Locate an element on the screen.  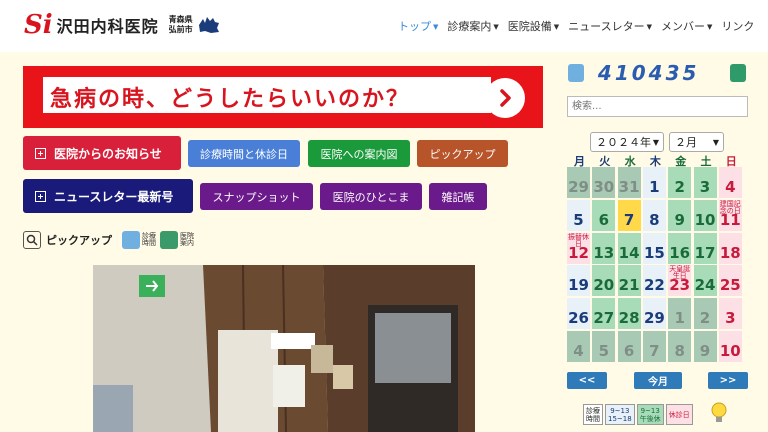
guide-button: 医院への案内図 is located at coordinates (359, 153).